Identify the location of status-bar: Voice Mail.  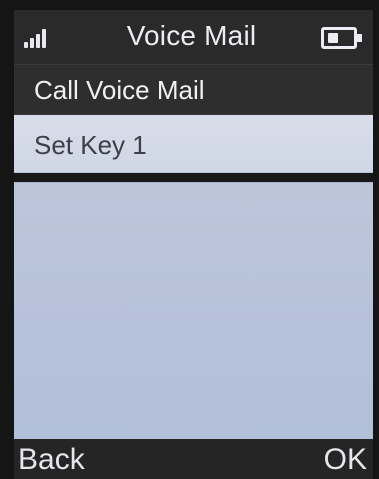
(193, 37).